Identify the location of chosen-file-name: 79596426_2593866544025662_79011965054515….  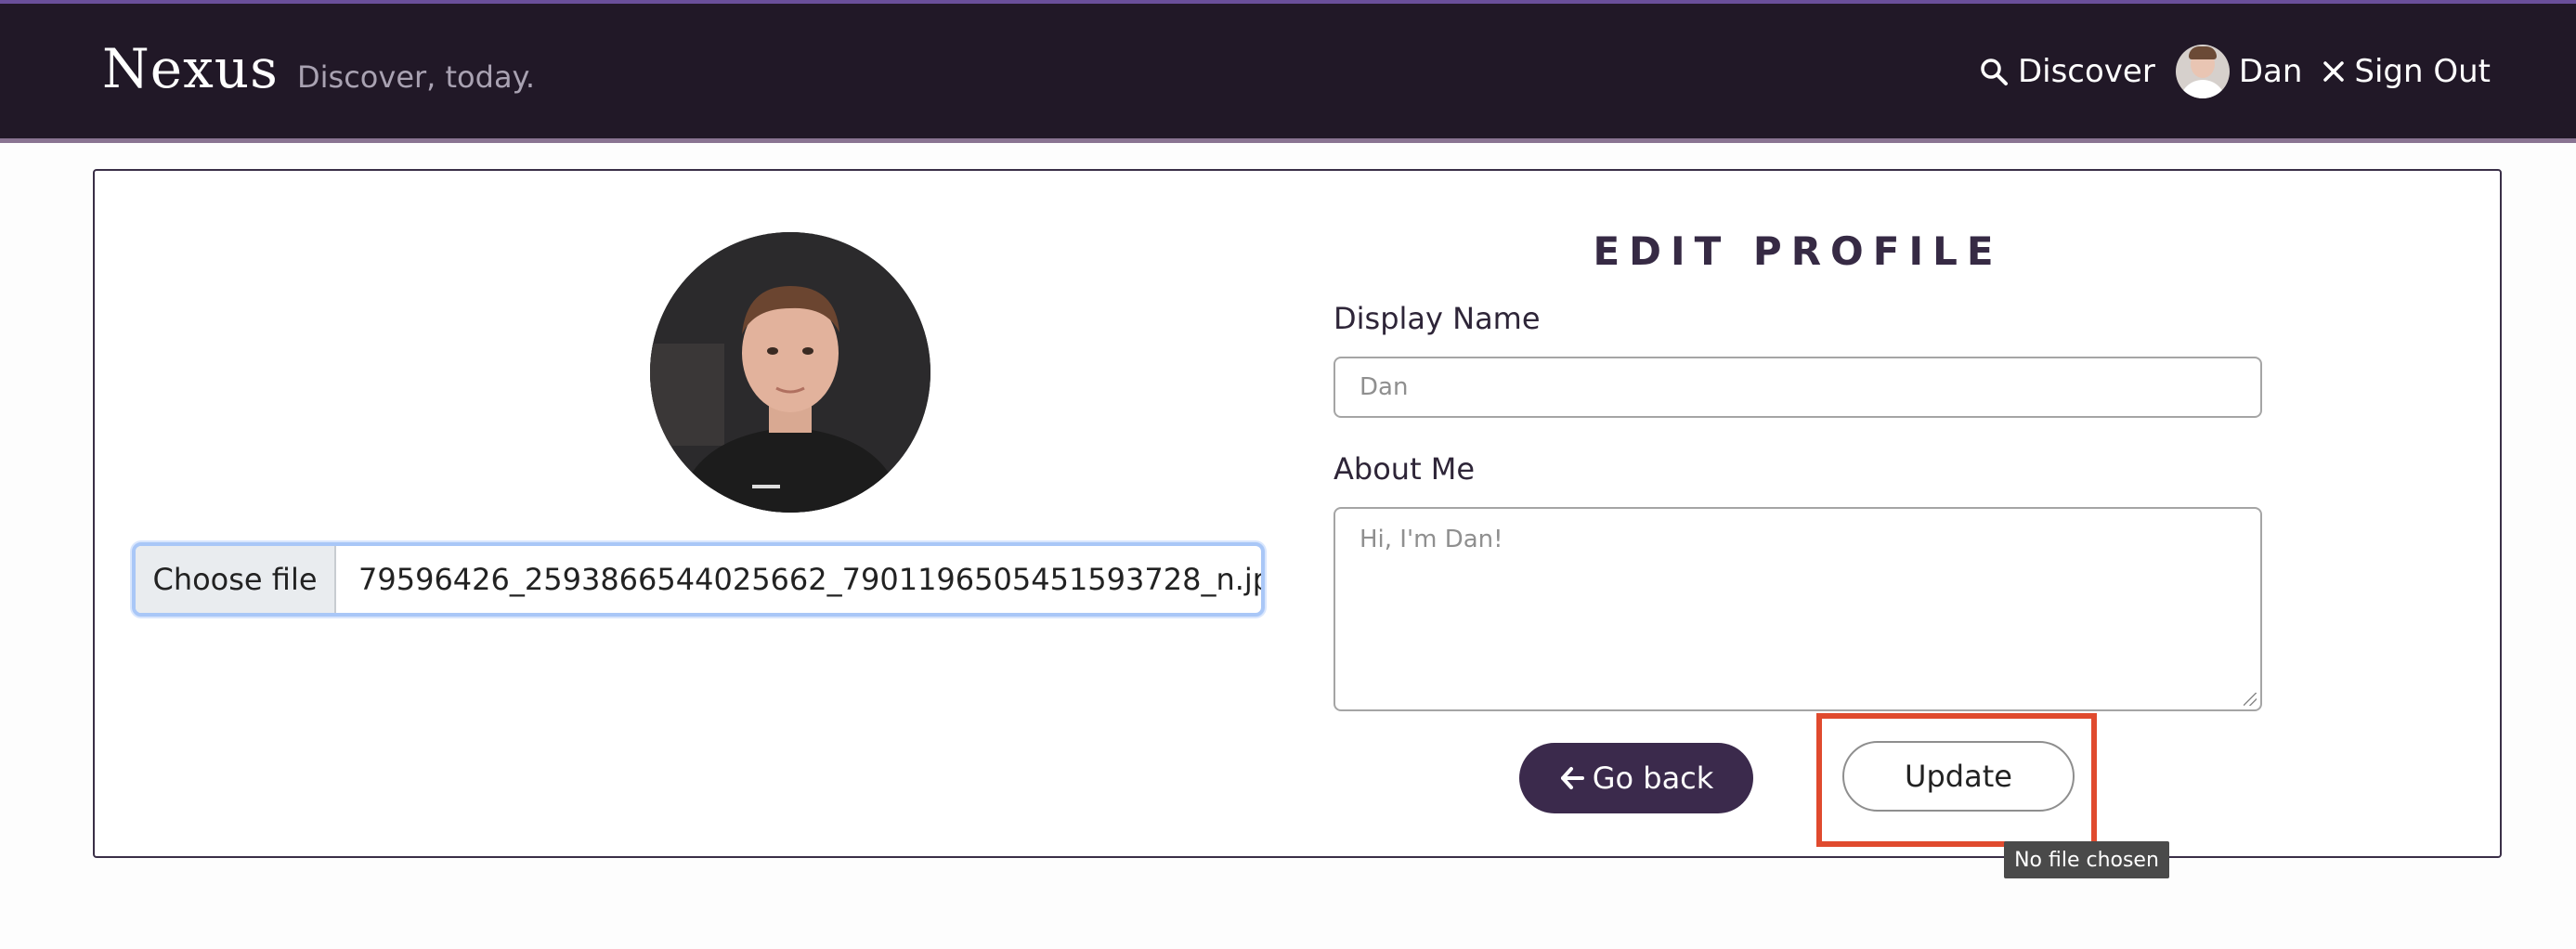
(809, 579).